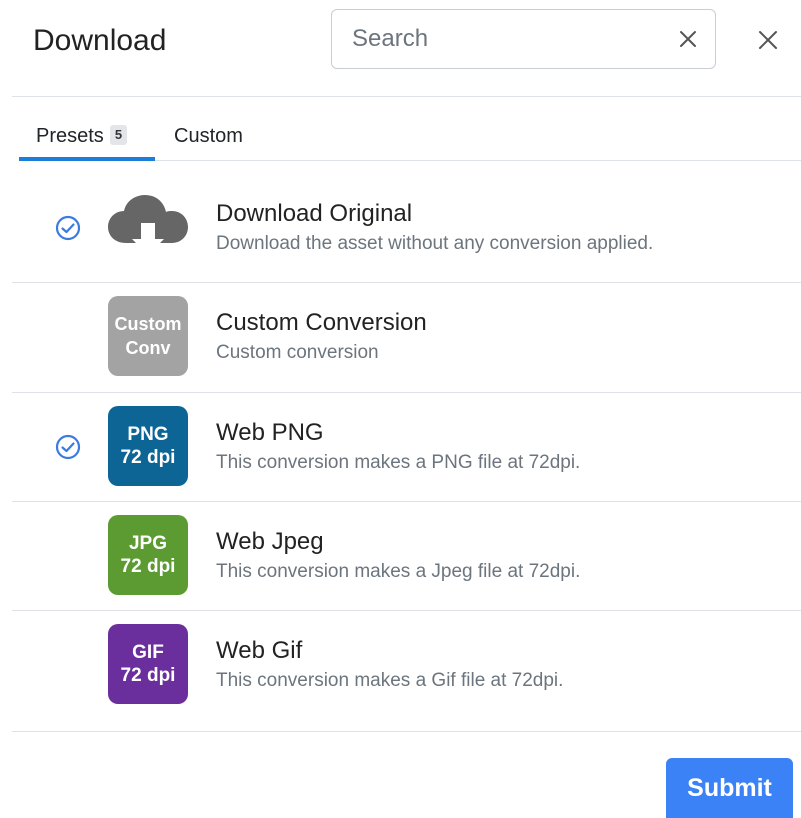 The width and height of the screenshot is (801, 818). I want to click on presets-count-badge: 5, so click(118, 135).